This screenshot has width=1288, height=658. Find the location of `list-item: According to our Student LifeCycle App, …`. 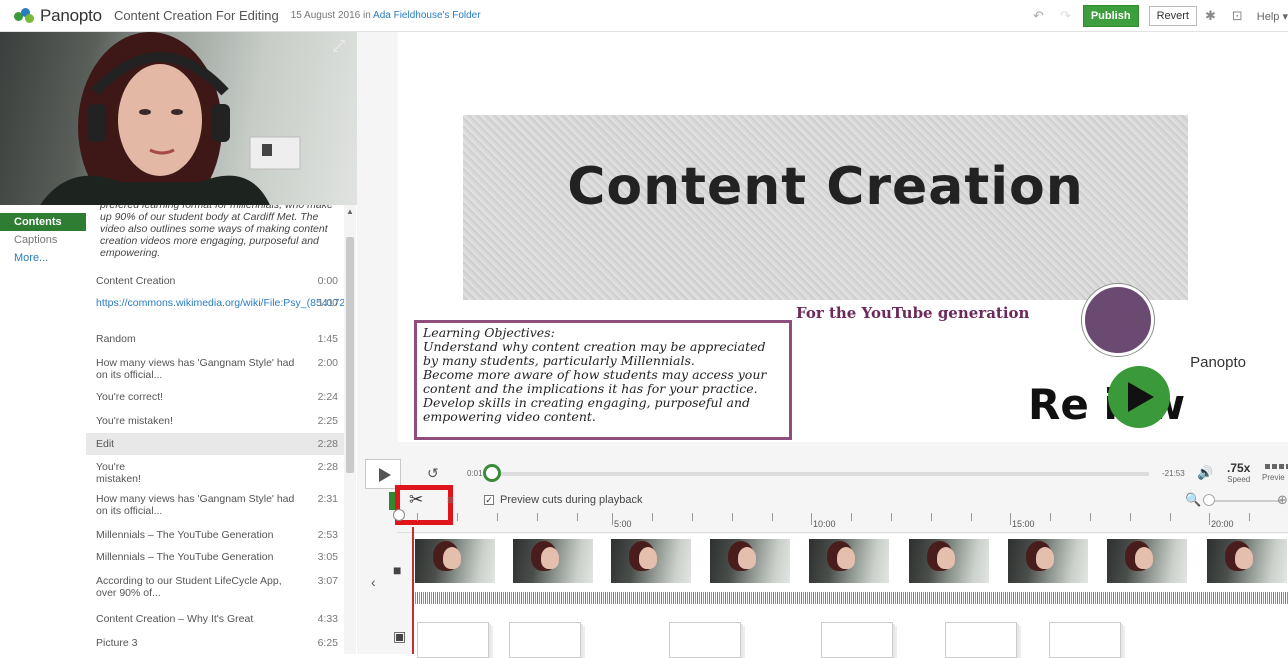

list-item: According to our Student LifeCycle App, … is located at coordinates (215, 588).